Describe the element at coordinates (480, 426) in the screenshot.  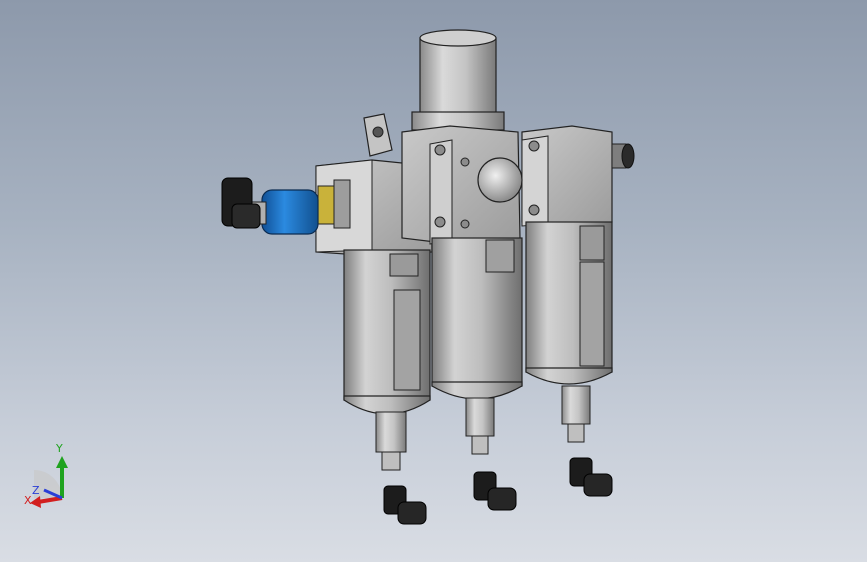
I see `drain-stem-middle` at that location.